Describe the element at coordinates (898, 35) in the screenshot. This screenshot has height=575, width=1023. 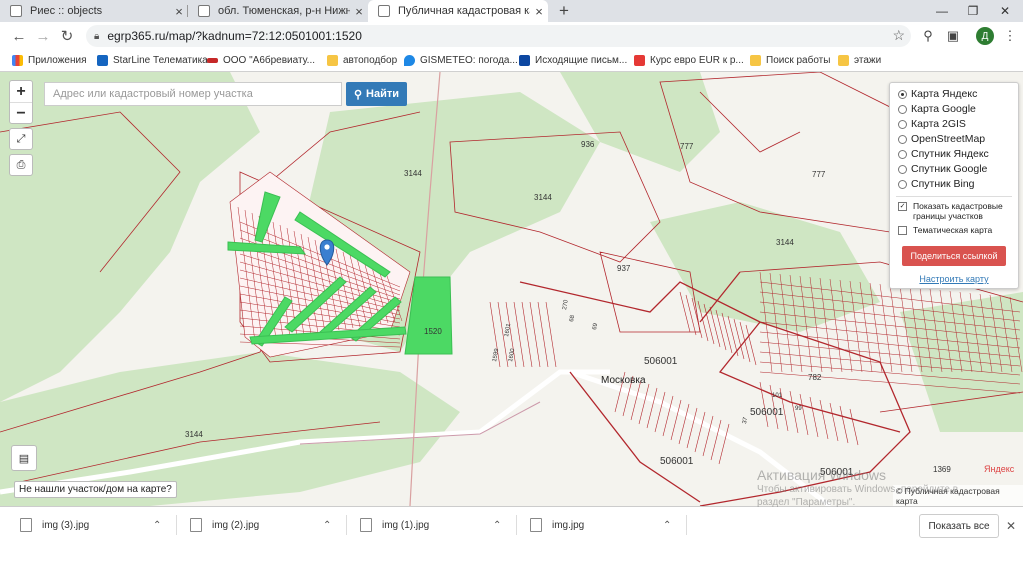
I see `bookmark-star-icon: ☆` at that location.